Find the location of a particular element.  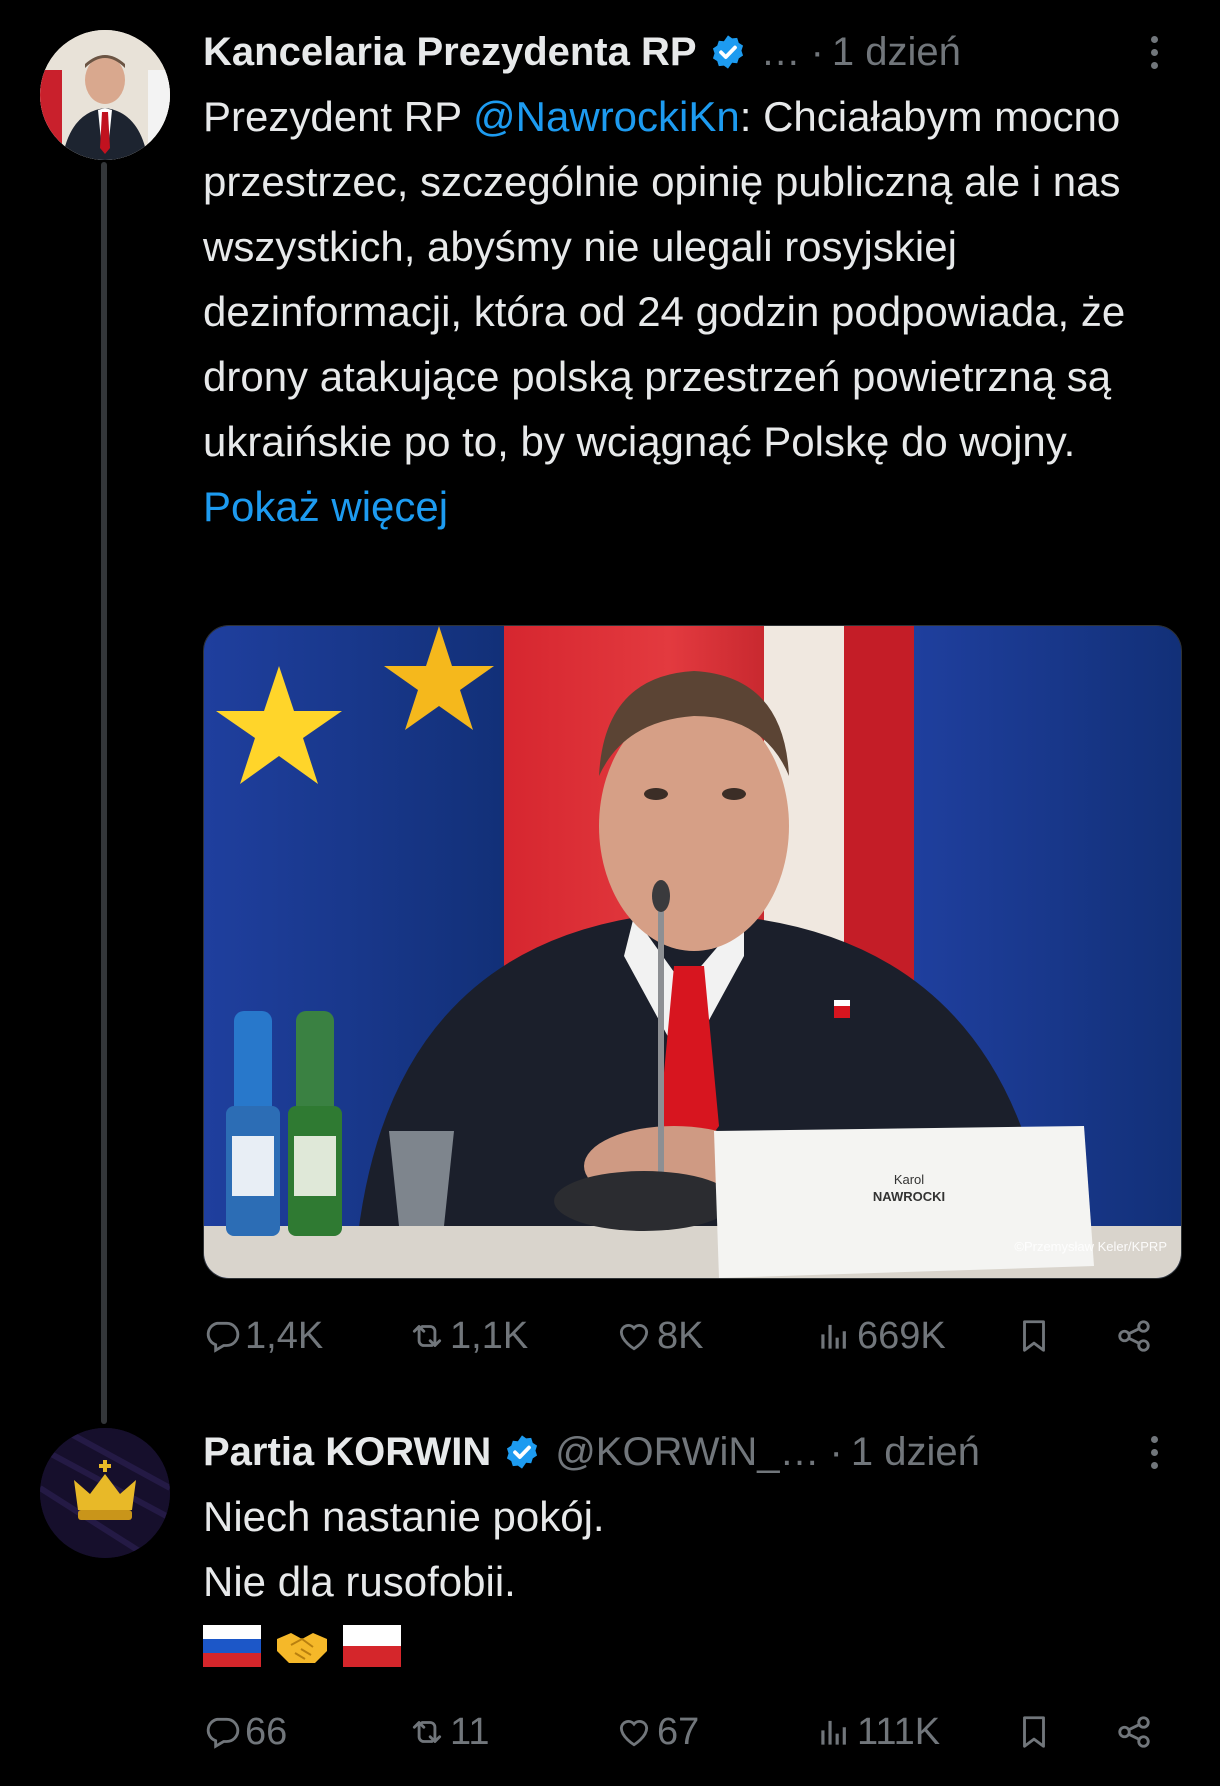

like-count: 67 is located at coordinates (678, 1731).